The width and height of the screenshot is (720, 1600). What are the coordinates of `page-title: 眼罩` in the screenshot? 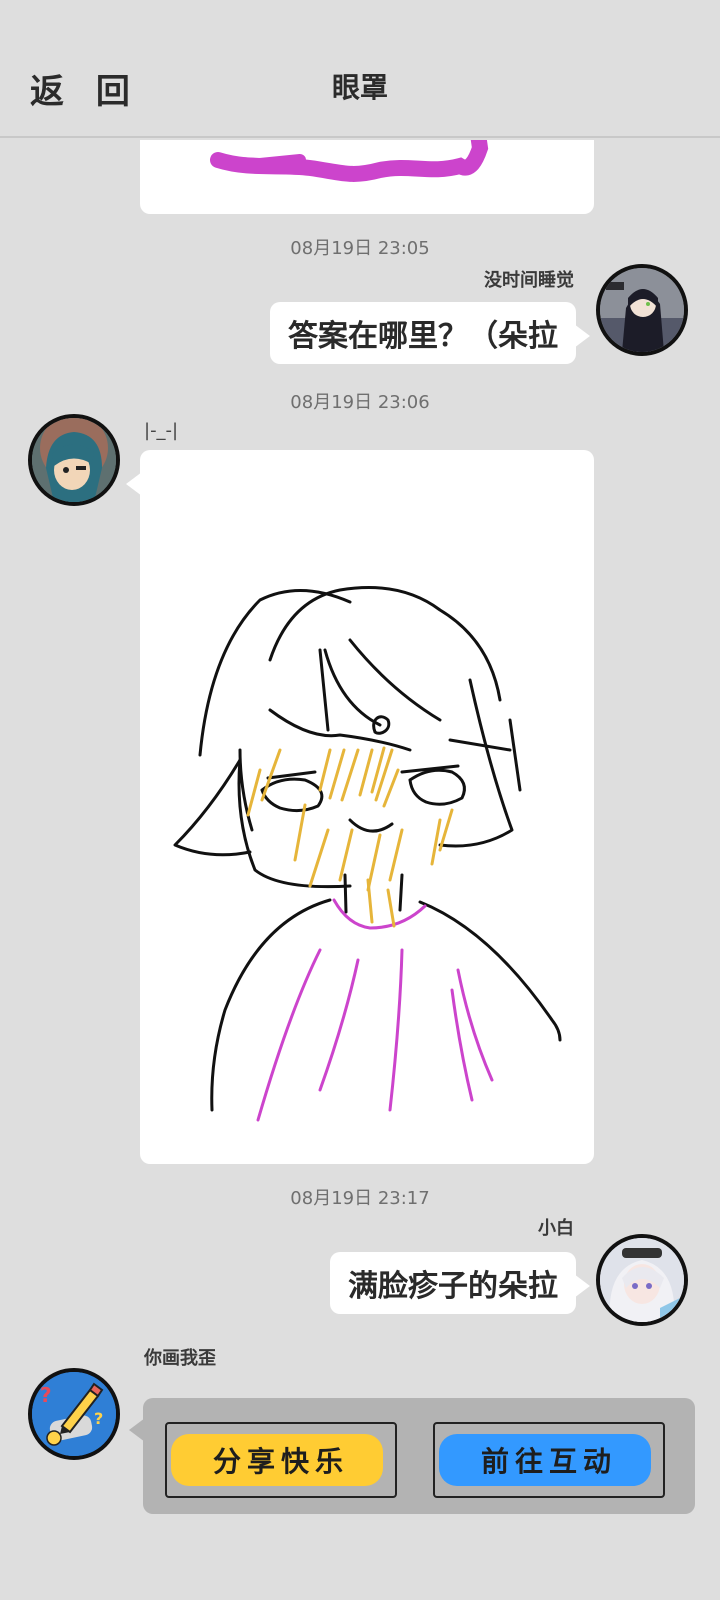 It's located at (359, 87).